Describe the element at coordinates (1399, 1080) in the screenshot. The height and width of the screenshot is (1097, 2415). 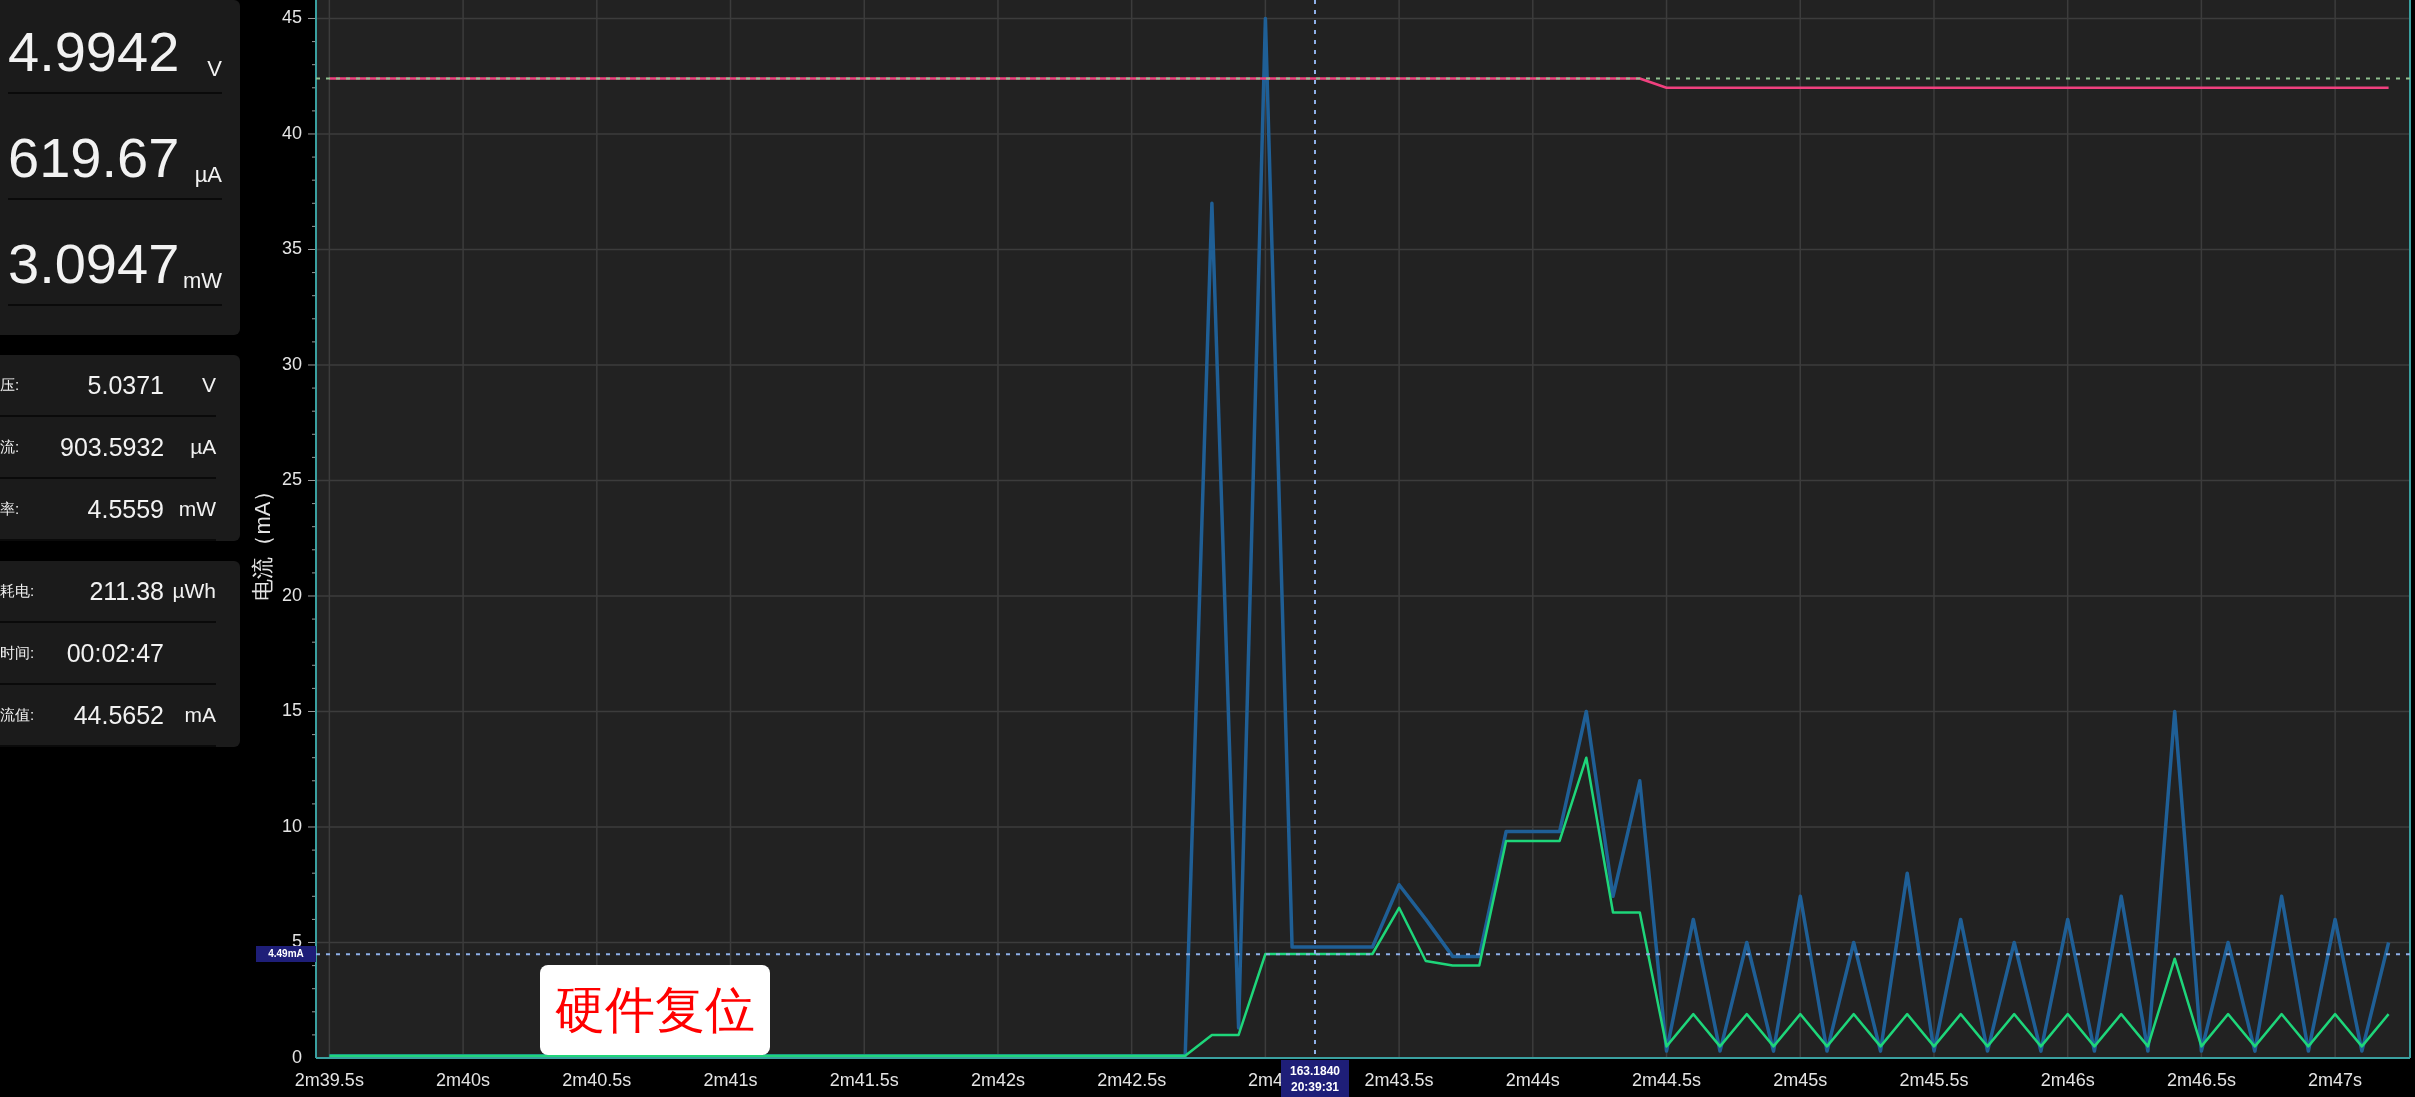
I see `axis-label: 2m43.5s` at that location.